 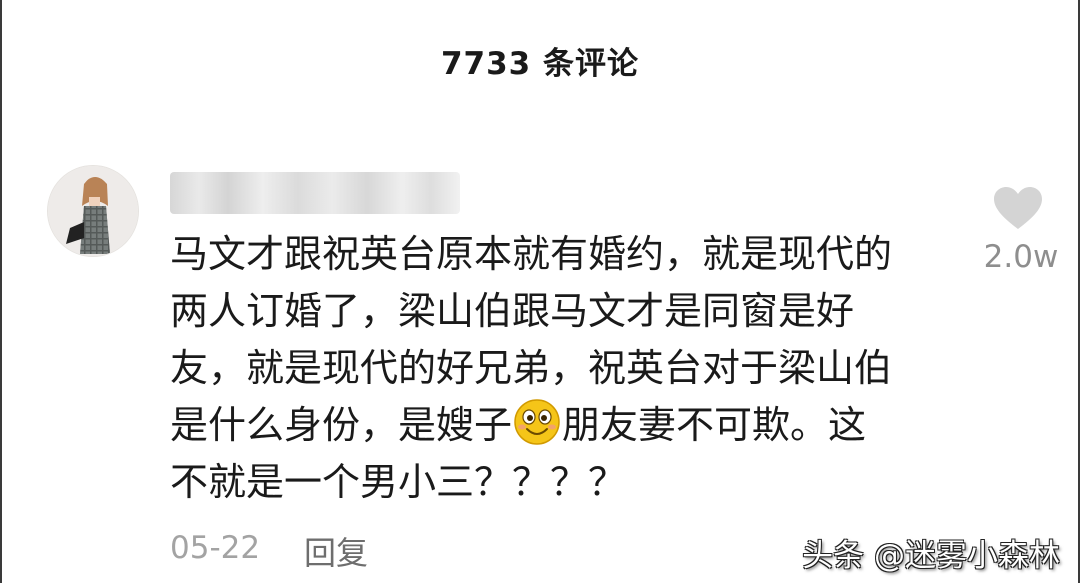 I want to click on comment-count-title: 7733 条评论, so click(x=540, y=64).